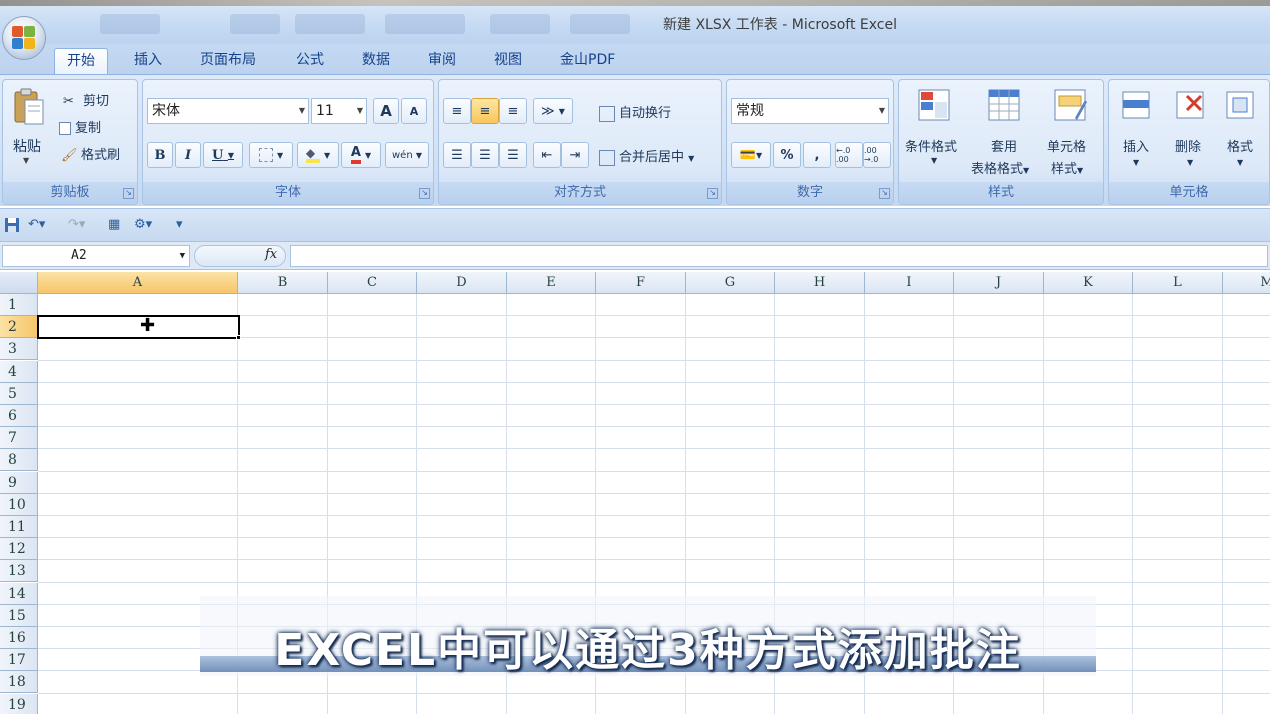  What do you see at coordinates (641, 283) in the screenshot?
I see `column-header-F: F` at bounding box center [641, 283].